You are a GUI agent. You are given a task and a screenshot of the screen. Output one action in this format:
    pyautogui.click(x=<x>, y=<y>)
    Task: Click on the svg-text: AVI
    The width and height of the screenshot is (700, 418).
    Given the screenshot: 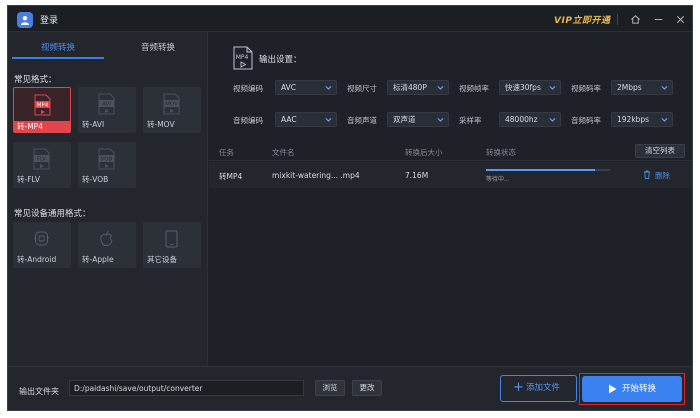 What is the action you would take?
    pyautogui.click(x=106, y=105)
    